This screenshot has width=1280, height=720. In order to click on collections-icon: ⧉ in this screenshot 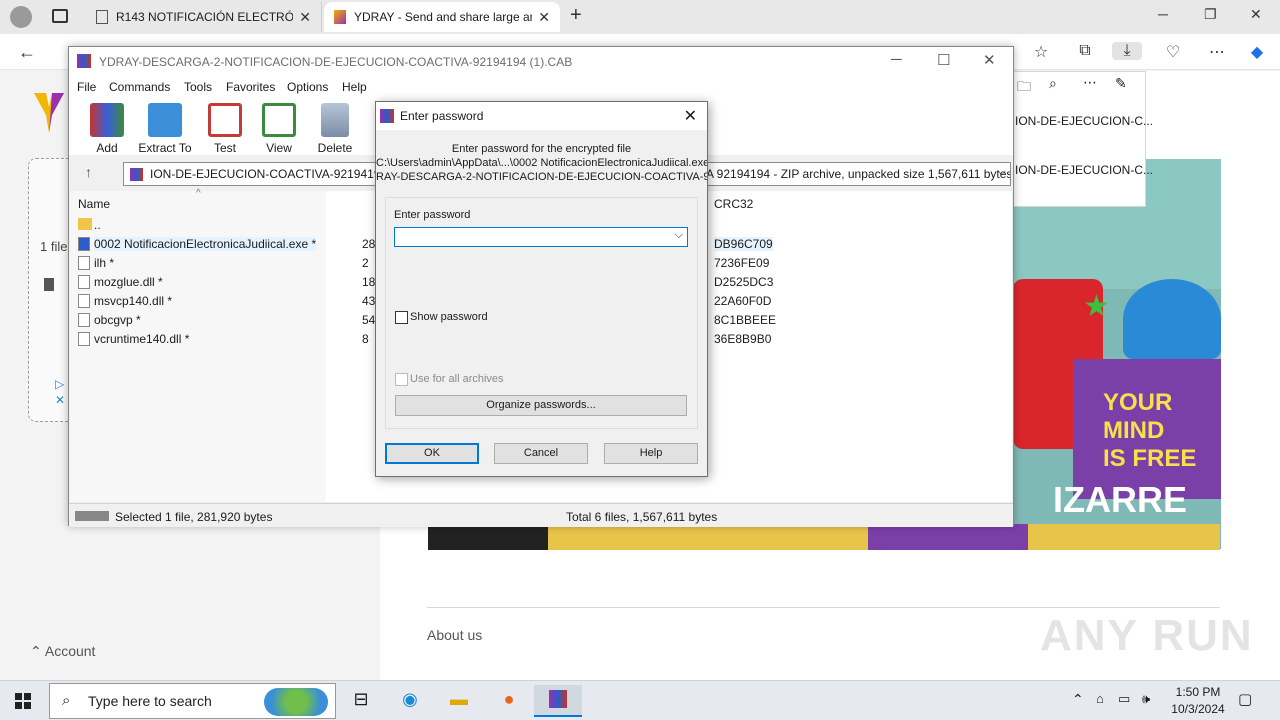, I will do `click(1085, 51)`.